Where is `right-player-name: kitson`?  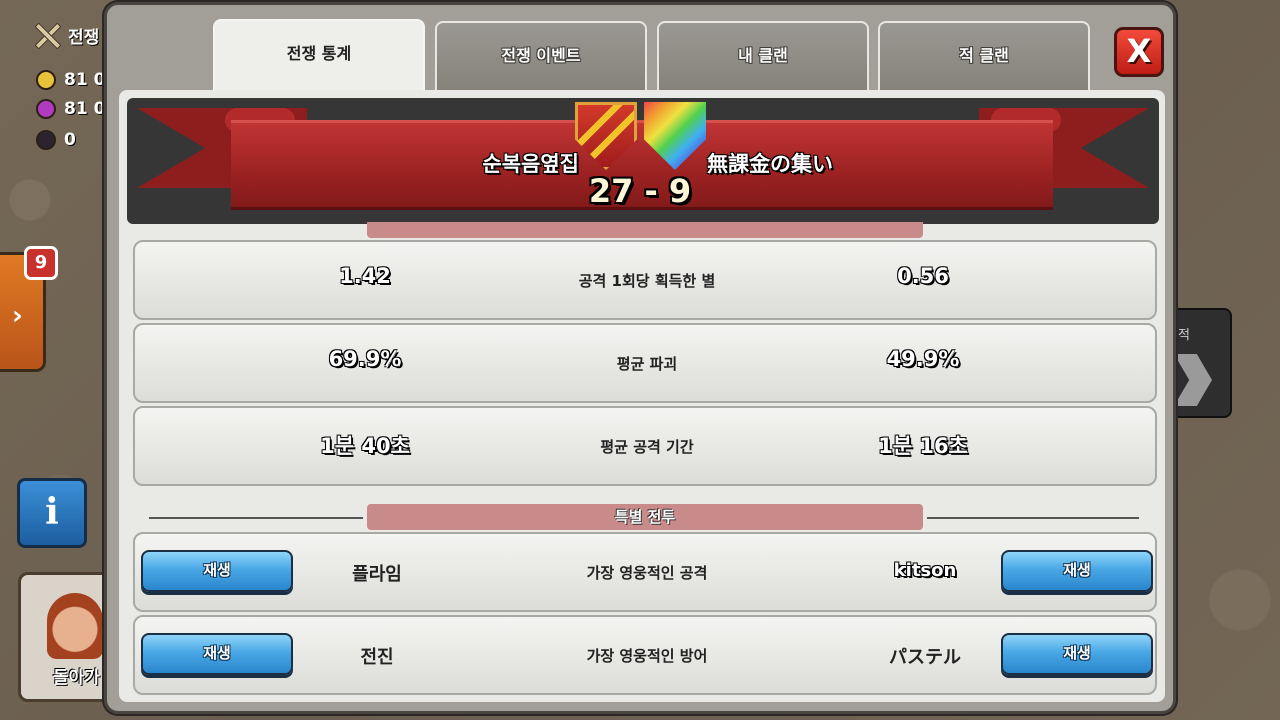 right-player-name: kitson is located at coordinates (925, 570).